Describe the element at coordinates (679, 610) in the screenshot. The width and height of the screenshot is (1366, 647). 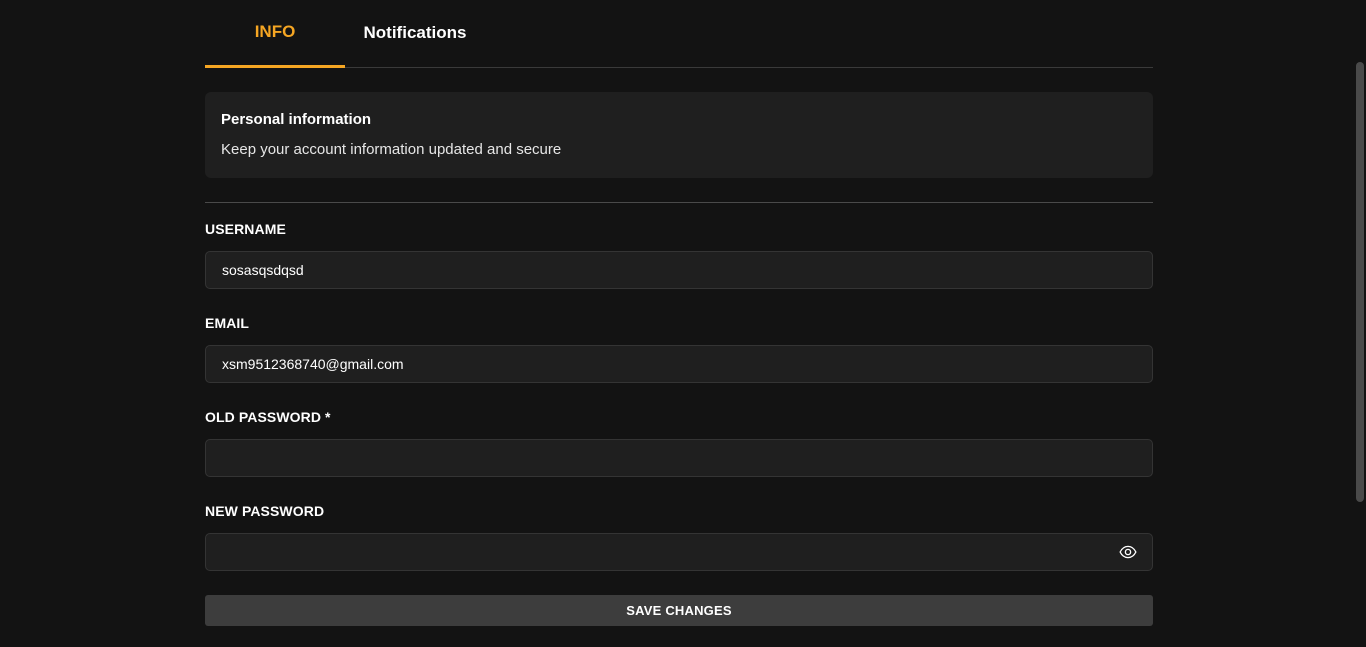
I see `save-changes-button: SAVE CHANGES` at that location.